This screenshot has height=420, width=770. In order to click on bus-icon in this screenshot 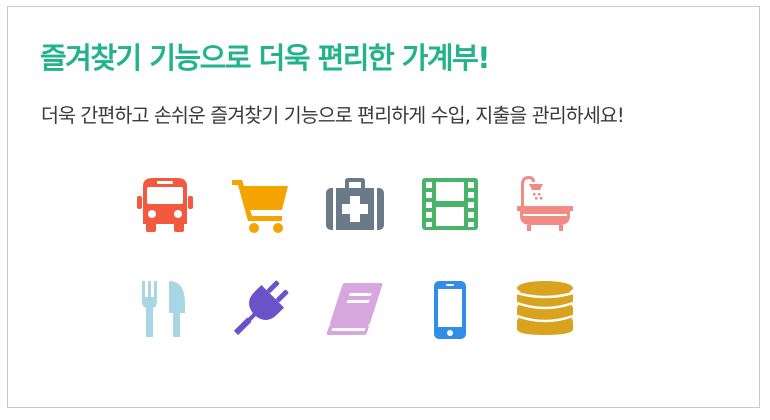, I will do `click(165, 205)`.